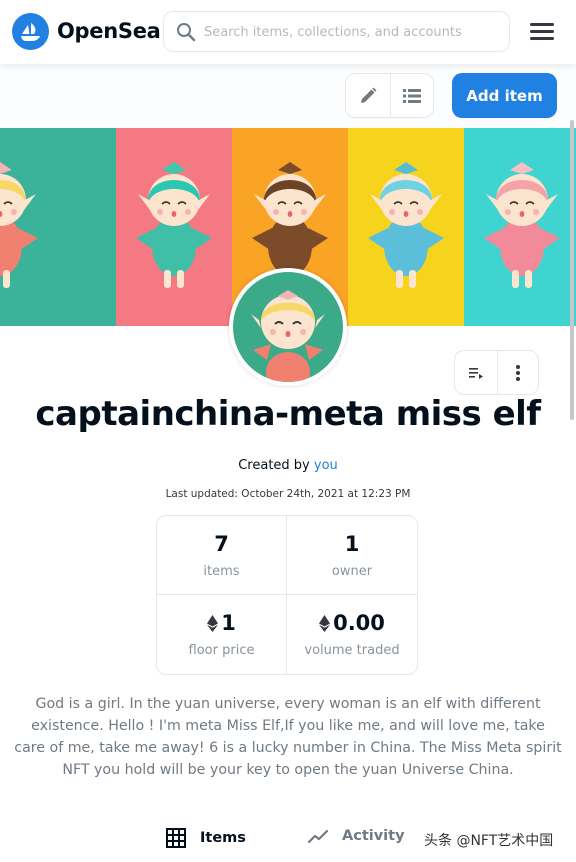 The image size is (576, 862). What do you see at coordinates (186, 32) in the screenshot?
I see `search-icon` at bounding box center [186, 32].